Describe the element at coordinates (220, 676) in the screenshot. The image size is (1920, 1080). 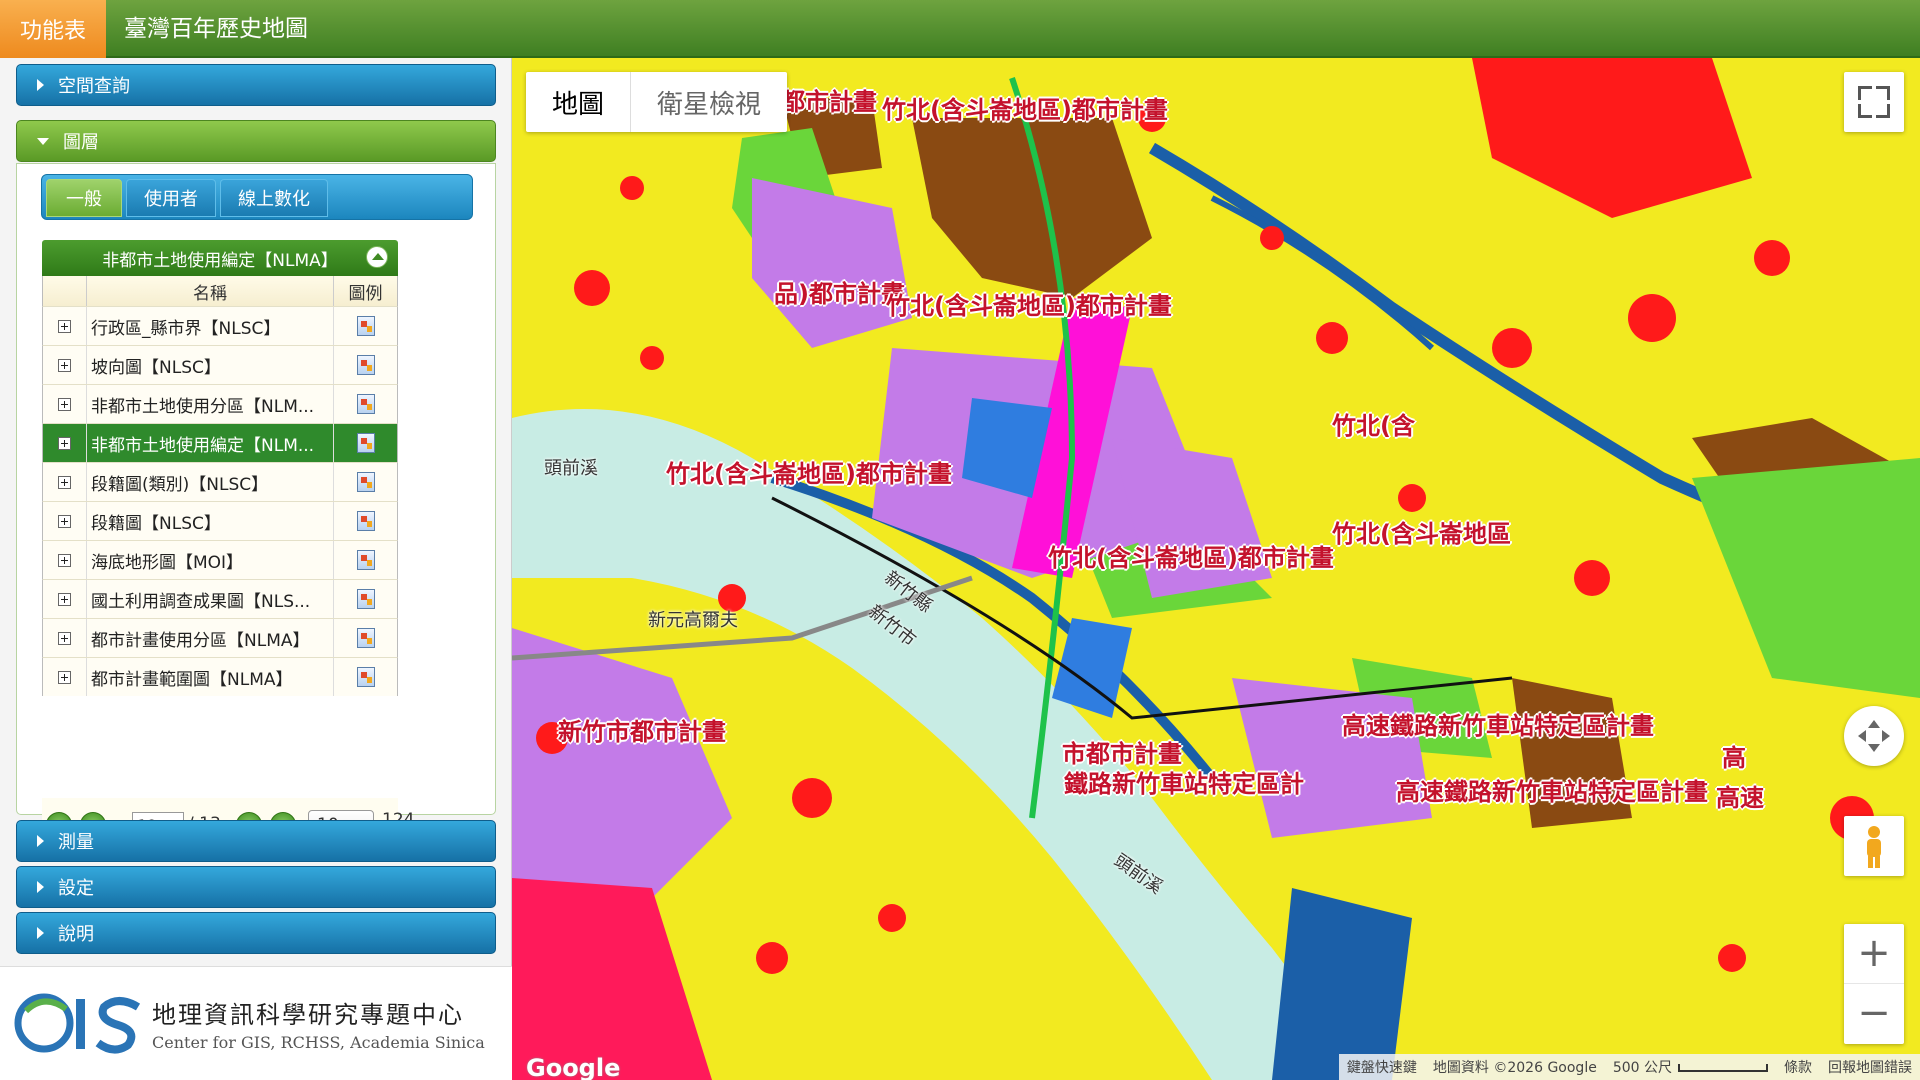
I see `layer-row: 都市計畫範圍圖【NLMA】` at that location.